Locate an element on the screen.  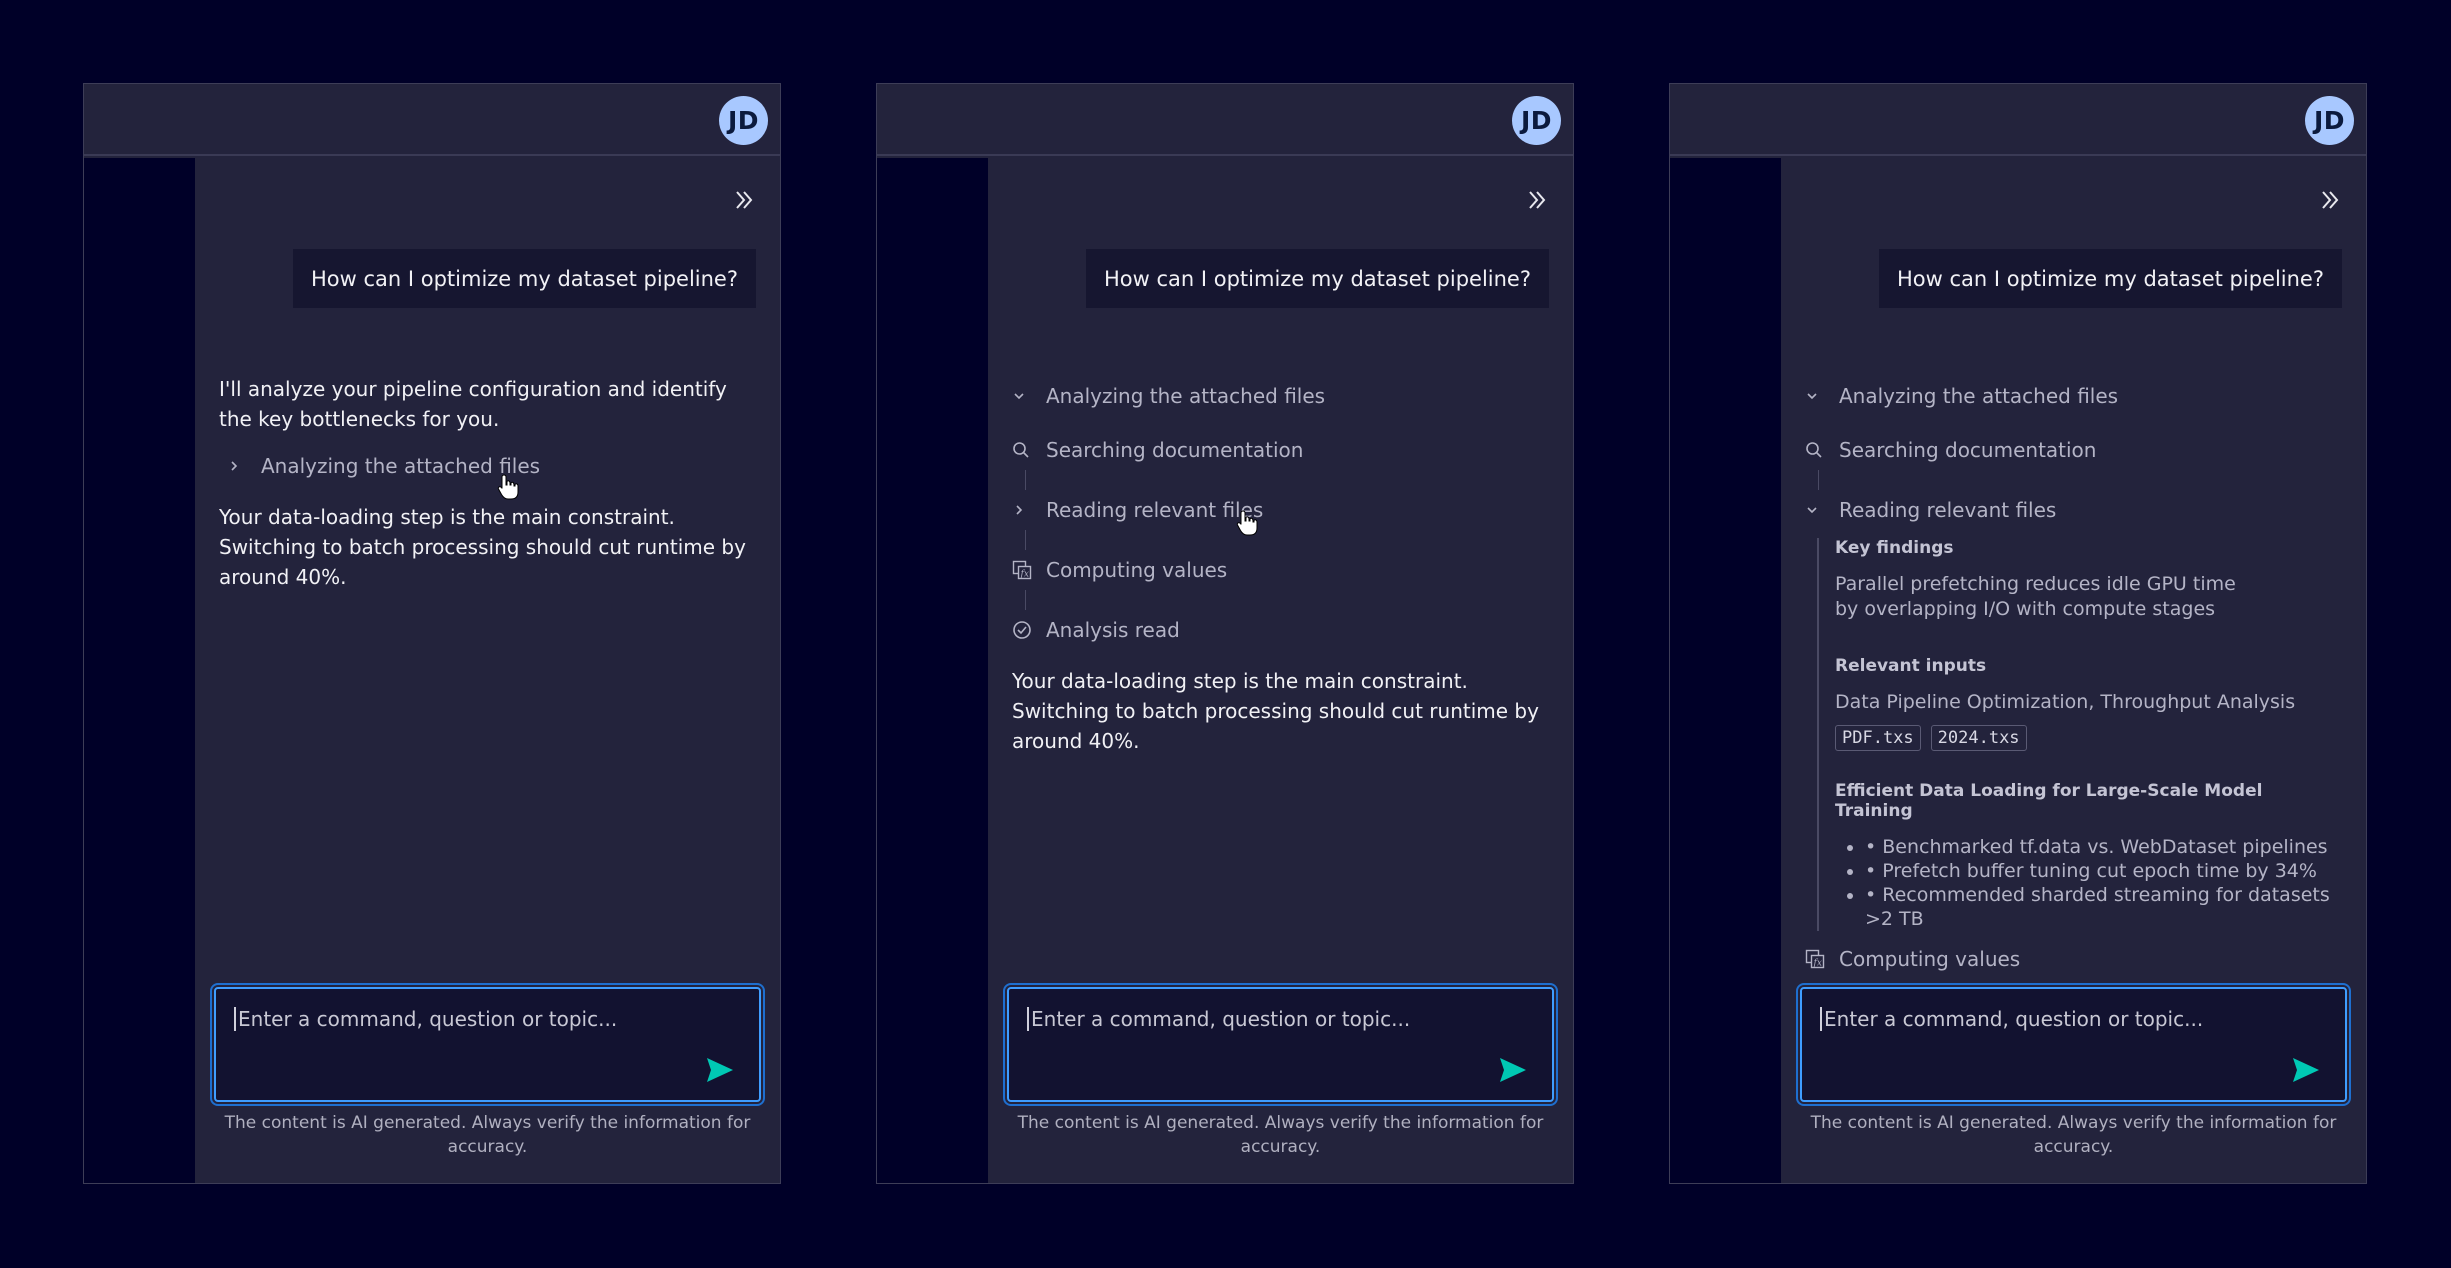
file-chip: PDF.txs is located at coordinates (1878, 738).